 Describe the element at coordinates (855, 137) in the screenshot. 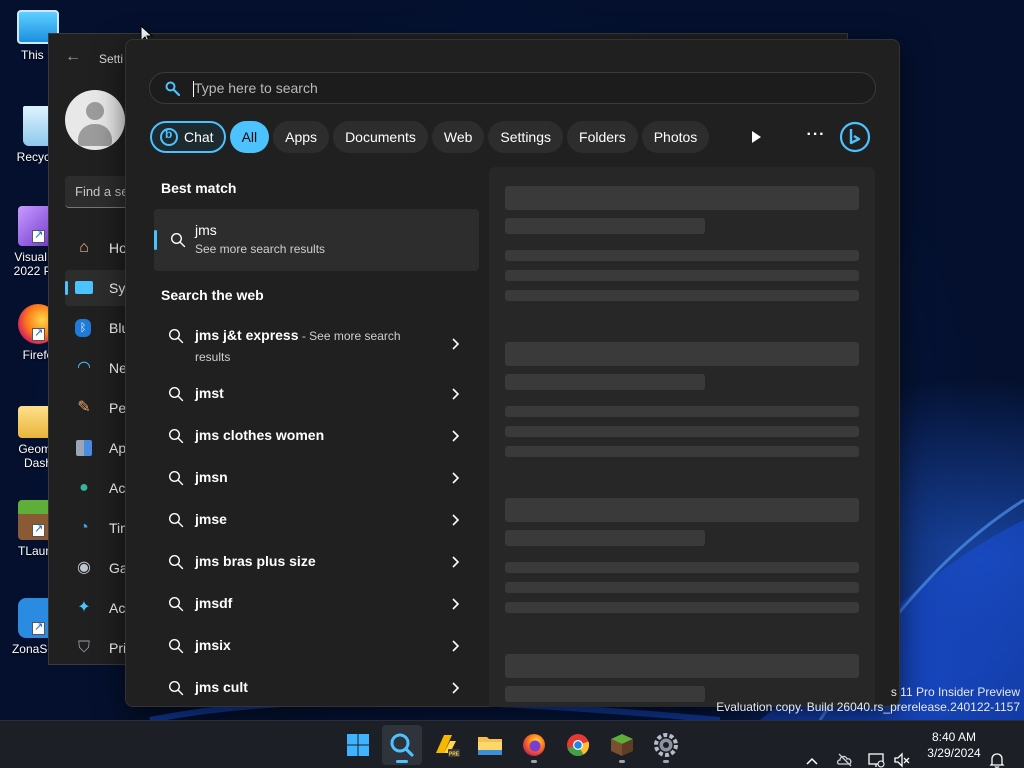

I see `bing-icon` at that location.